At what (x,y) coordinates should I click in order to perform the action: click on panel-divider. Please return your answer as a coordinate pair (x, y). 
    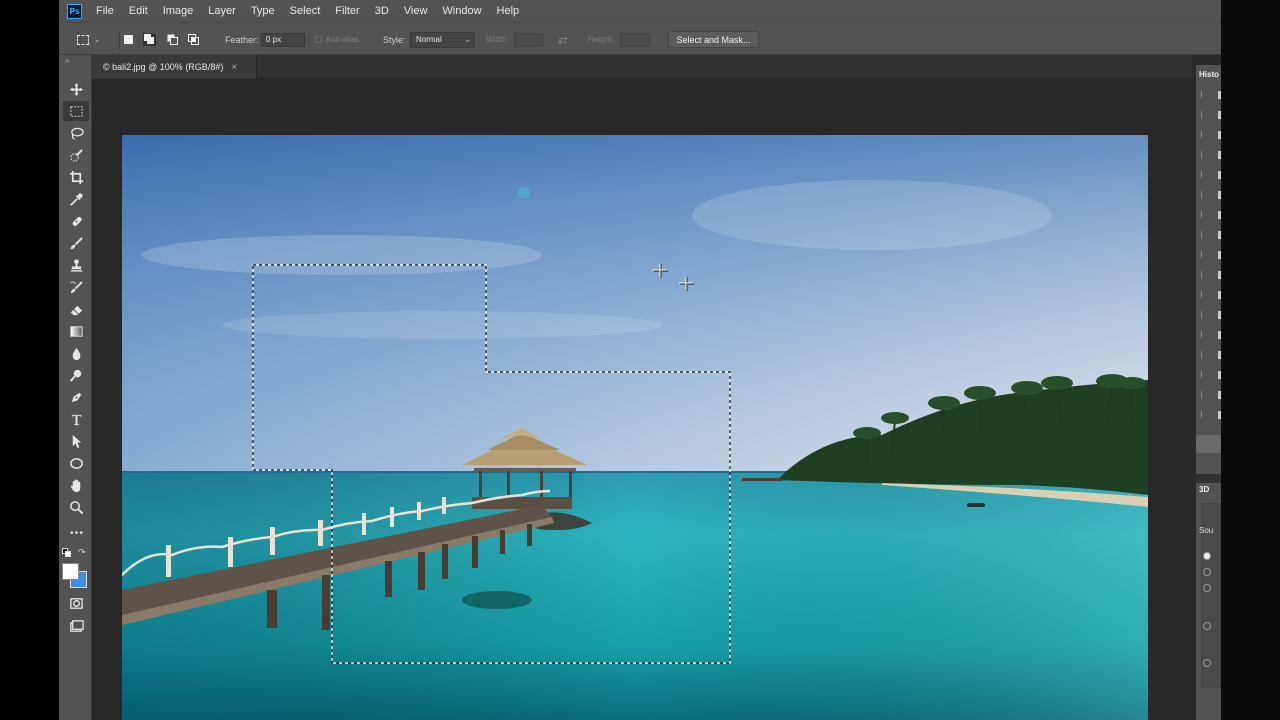
    Looking at the image, I should click on (1208, 478).